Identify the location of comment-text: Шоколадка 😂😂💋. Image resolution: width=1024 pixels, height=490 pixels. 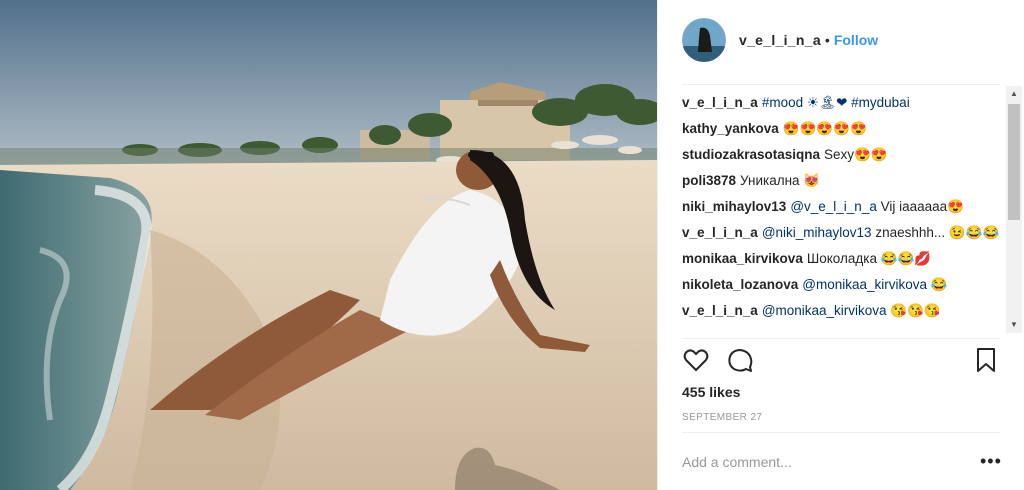
(869, 258).